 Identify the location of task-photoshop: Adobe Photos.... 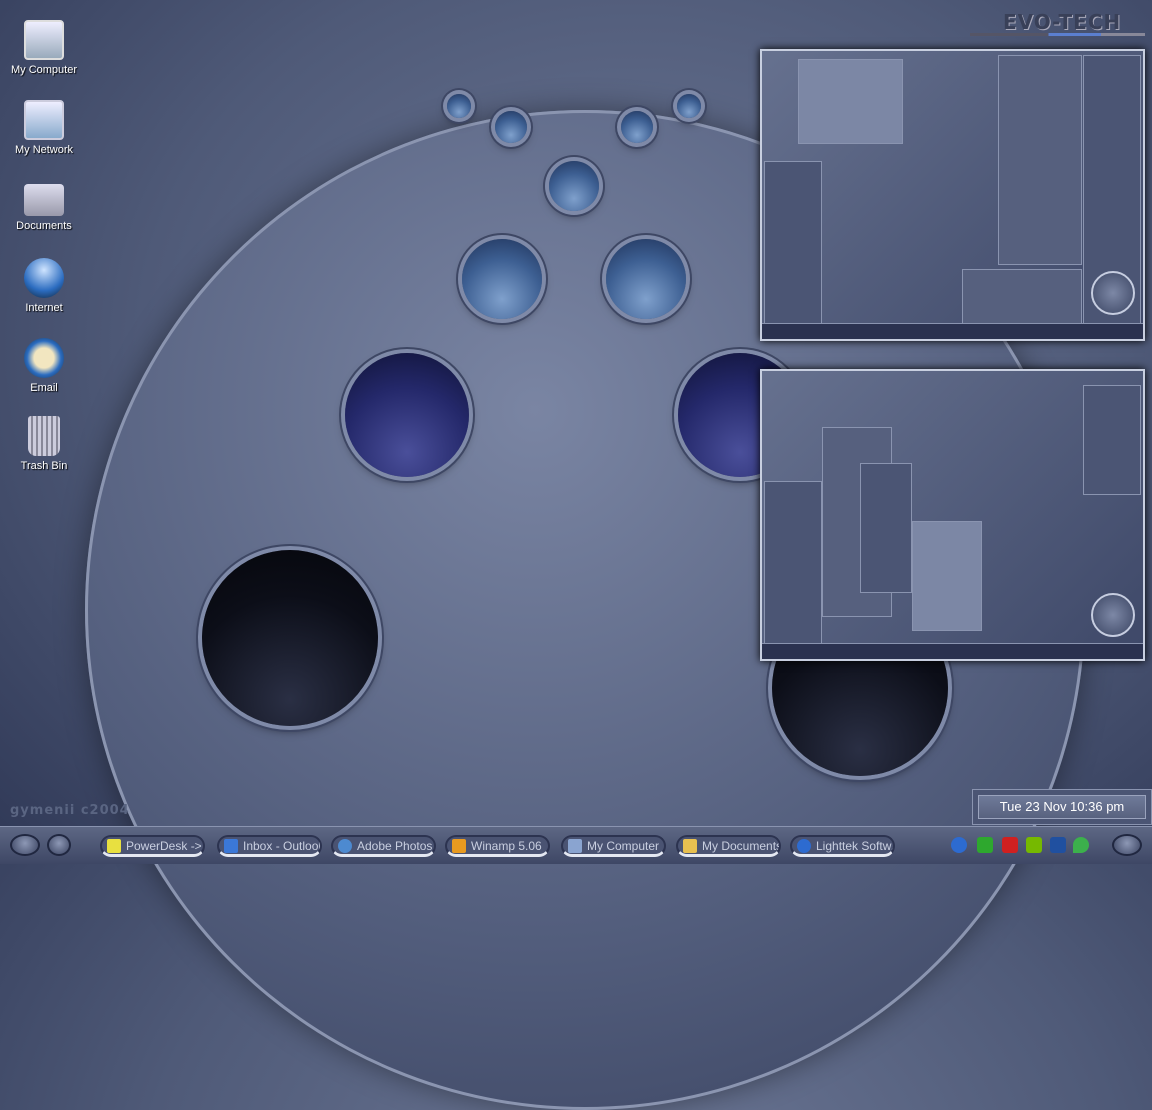
(383, 846).